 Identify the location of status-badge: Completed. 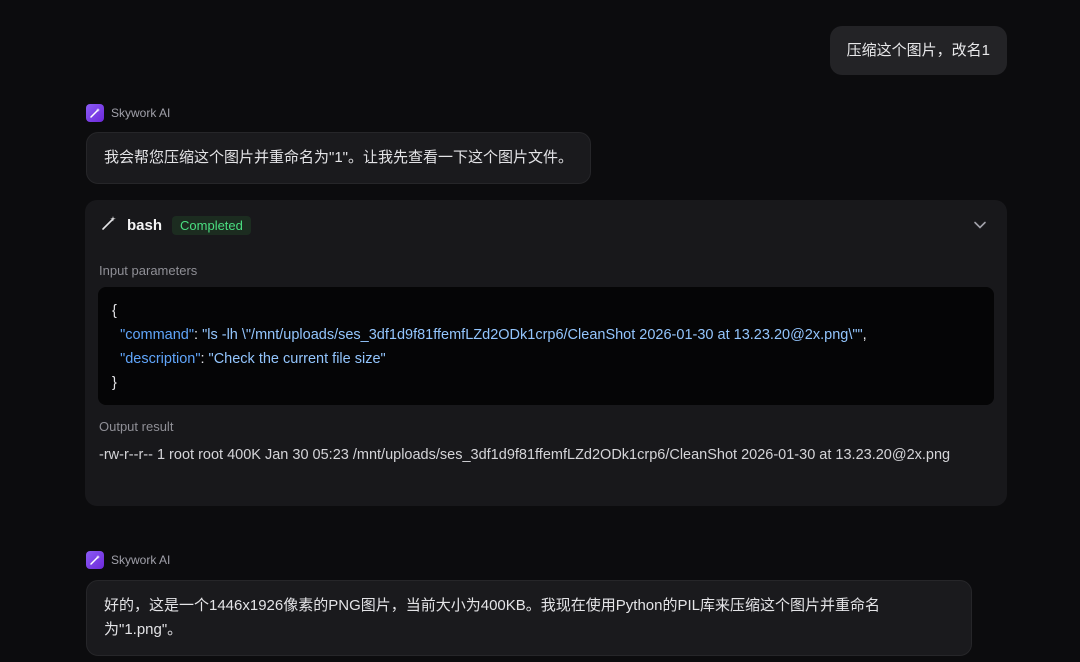
(211, 225).